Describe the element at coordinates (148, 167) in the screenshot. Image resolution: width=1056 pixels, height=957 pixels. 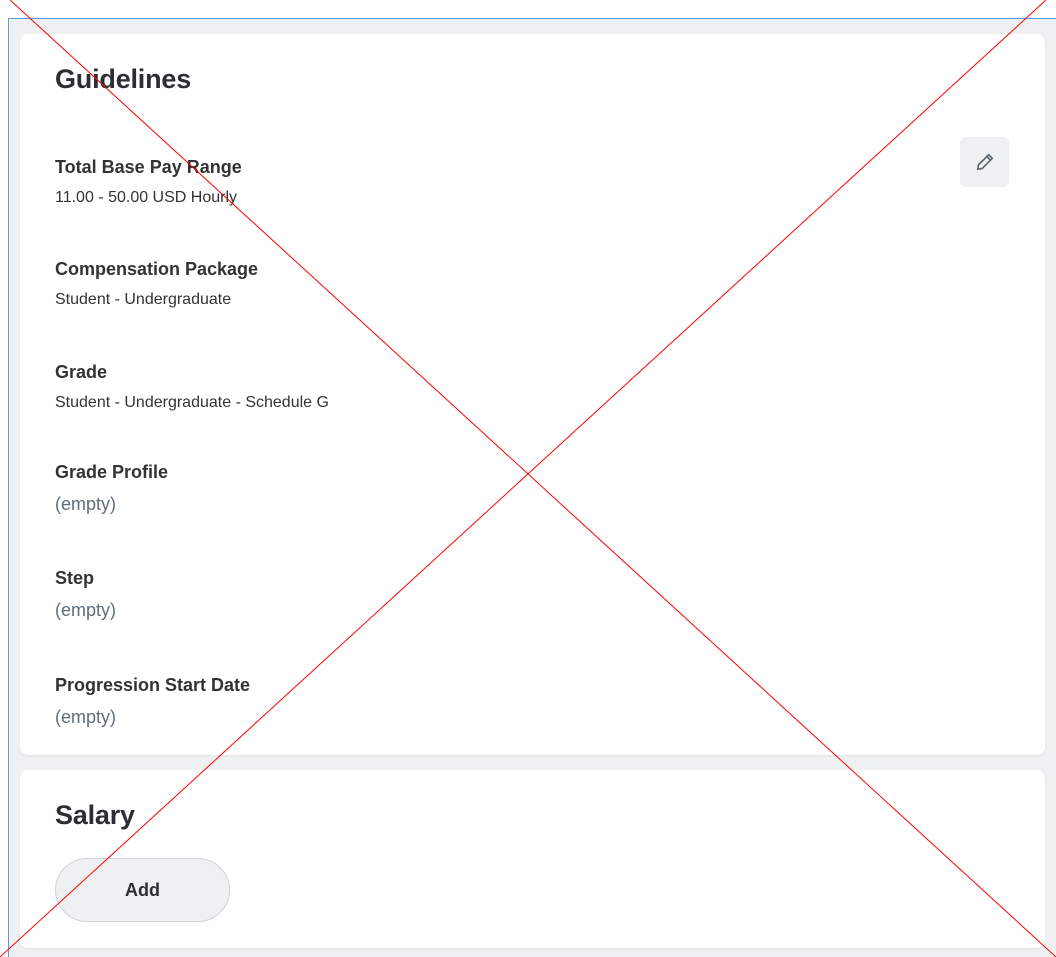
I see `field-label: Total Base Pay Range` at that location.